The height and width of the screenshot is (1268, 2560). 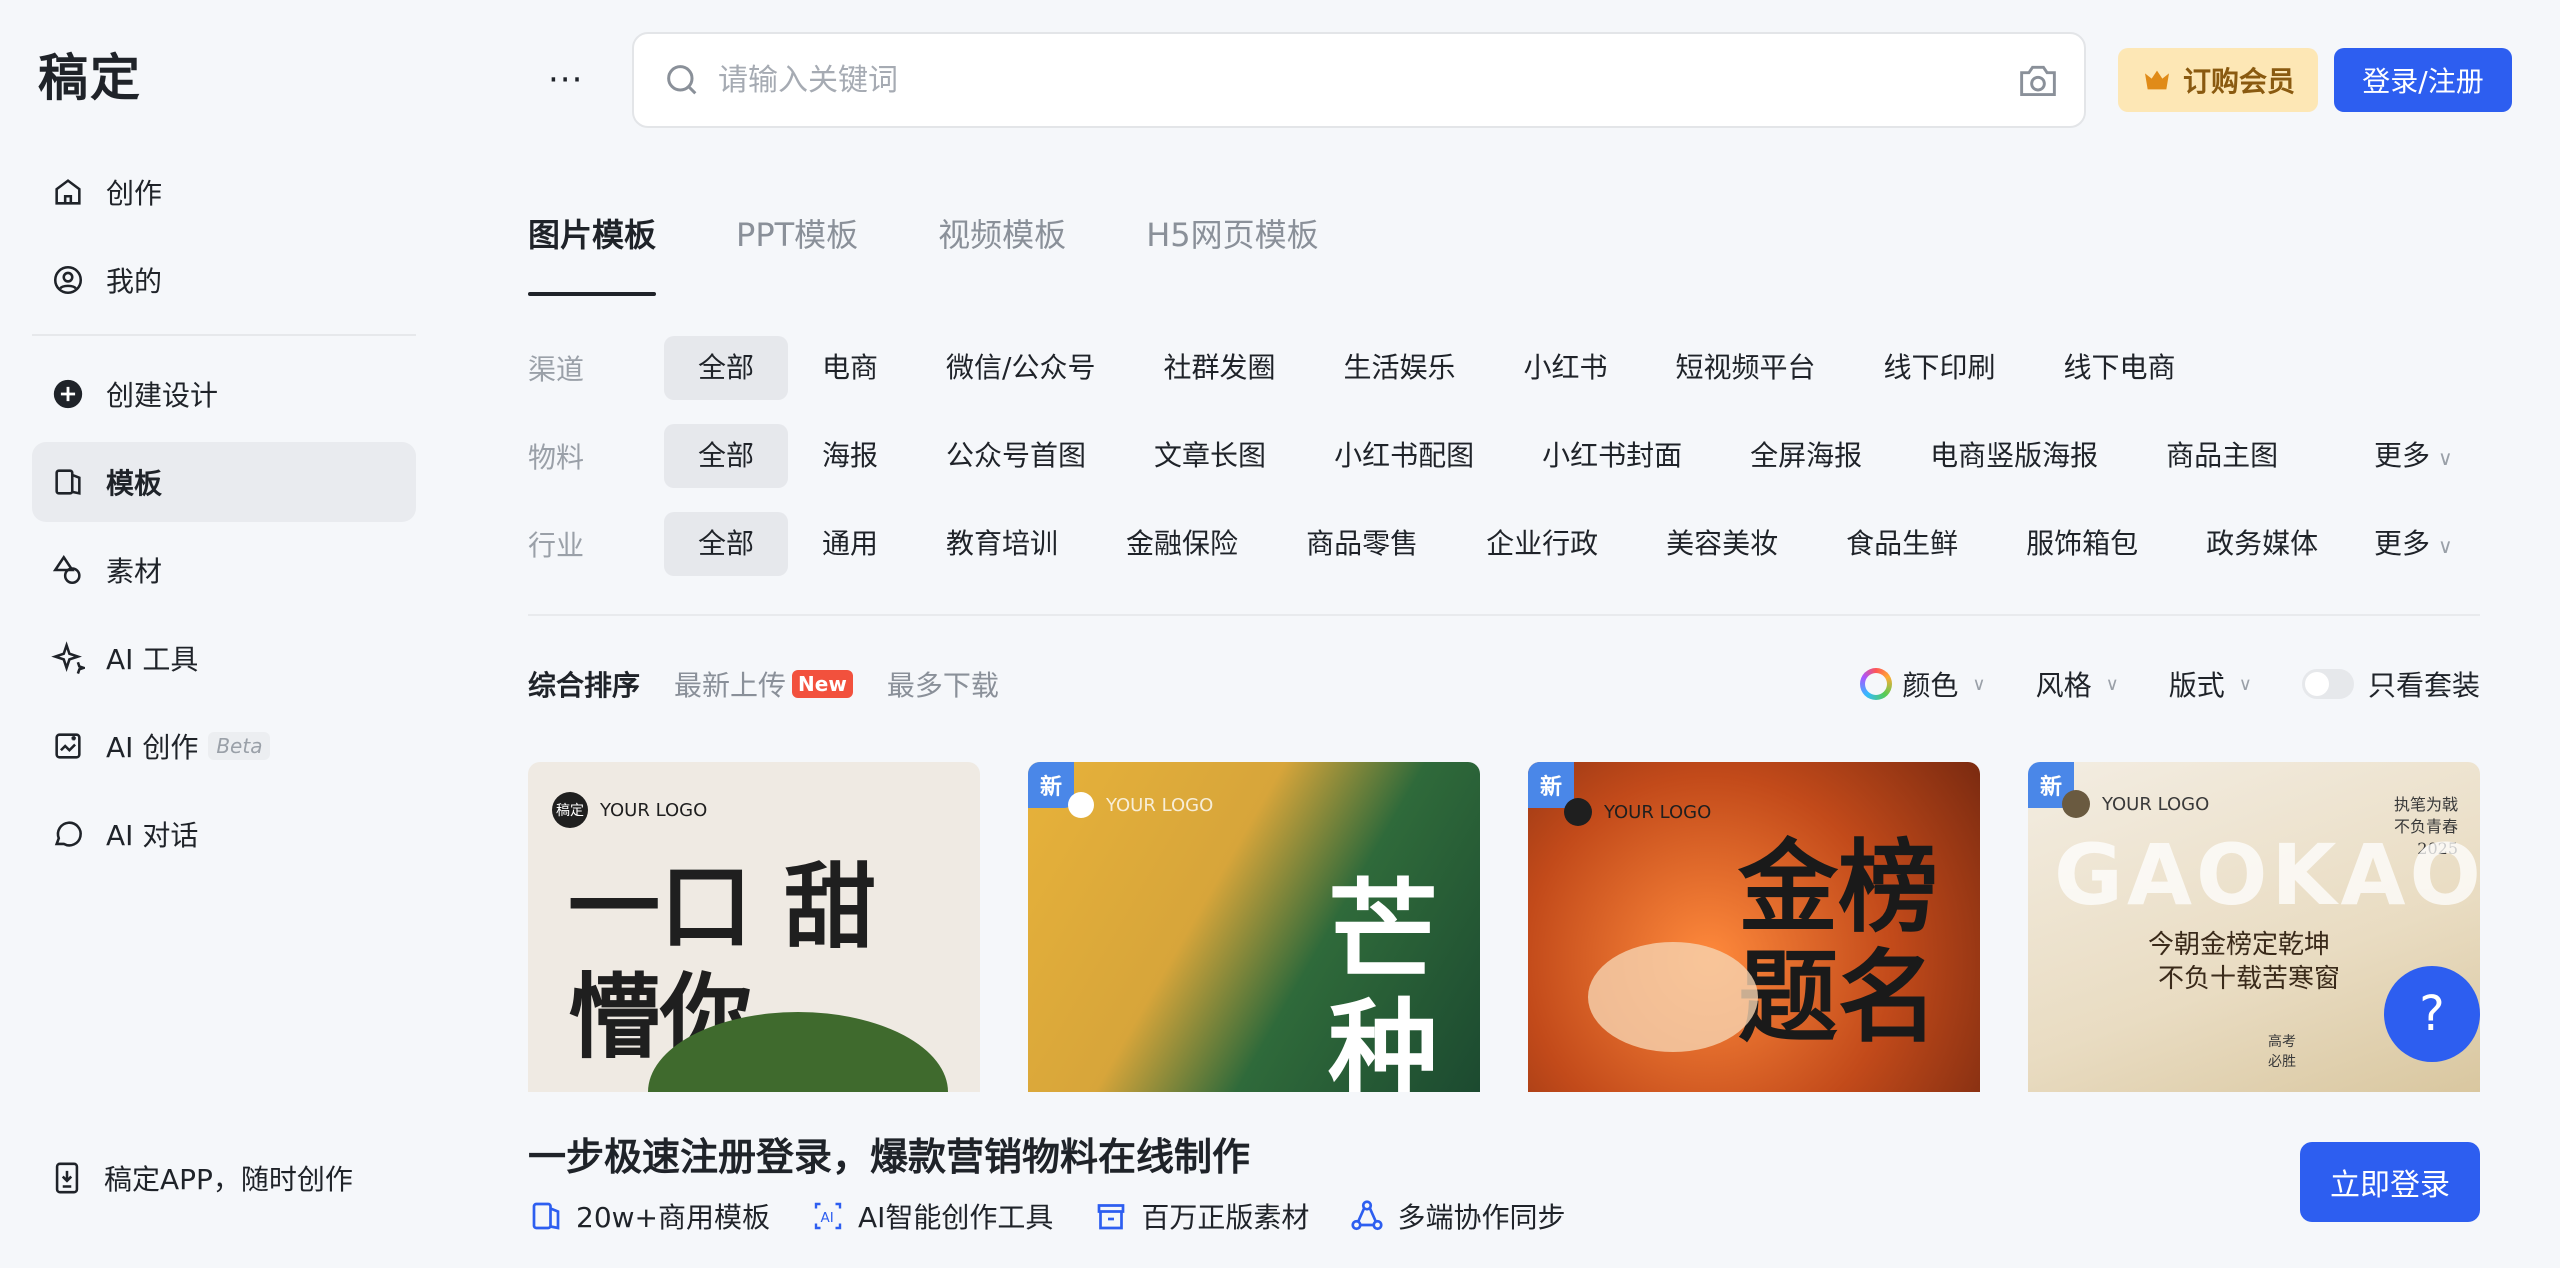 What do you see at coordinates (1940, 368) in the screenshot?
I see `filter-chip: 线下印刷` at bounding box center [1940, 368].